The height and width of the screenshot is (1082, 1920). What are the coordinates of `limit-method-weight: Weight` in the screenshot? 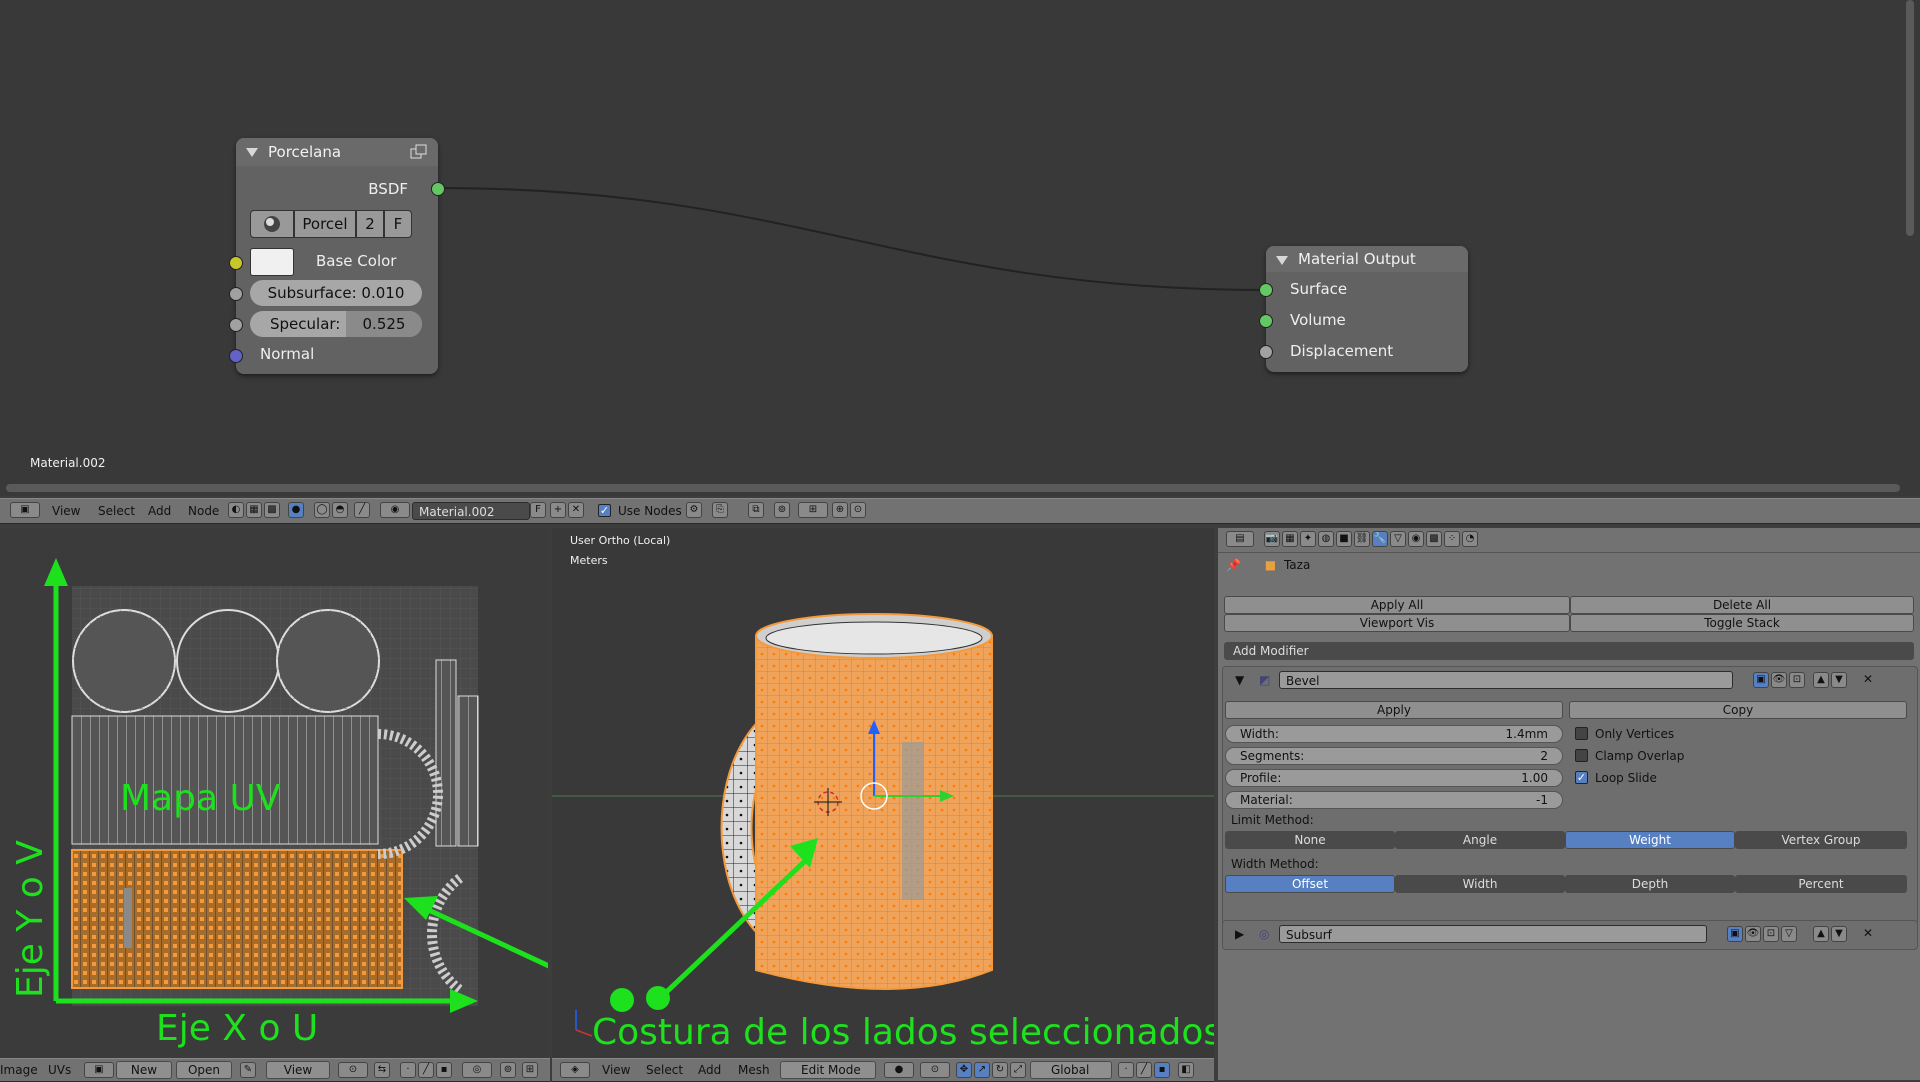 It's located at (1650, 840).